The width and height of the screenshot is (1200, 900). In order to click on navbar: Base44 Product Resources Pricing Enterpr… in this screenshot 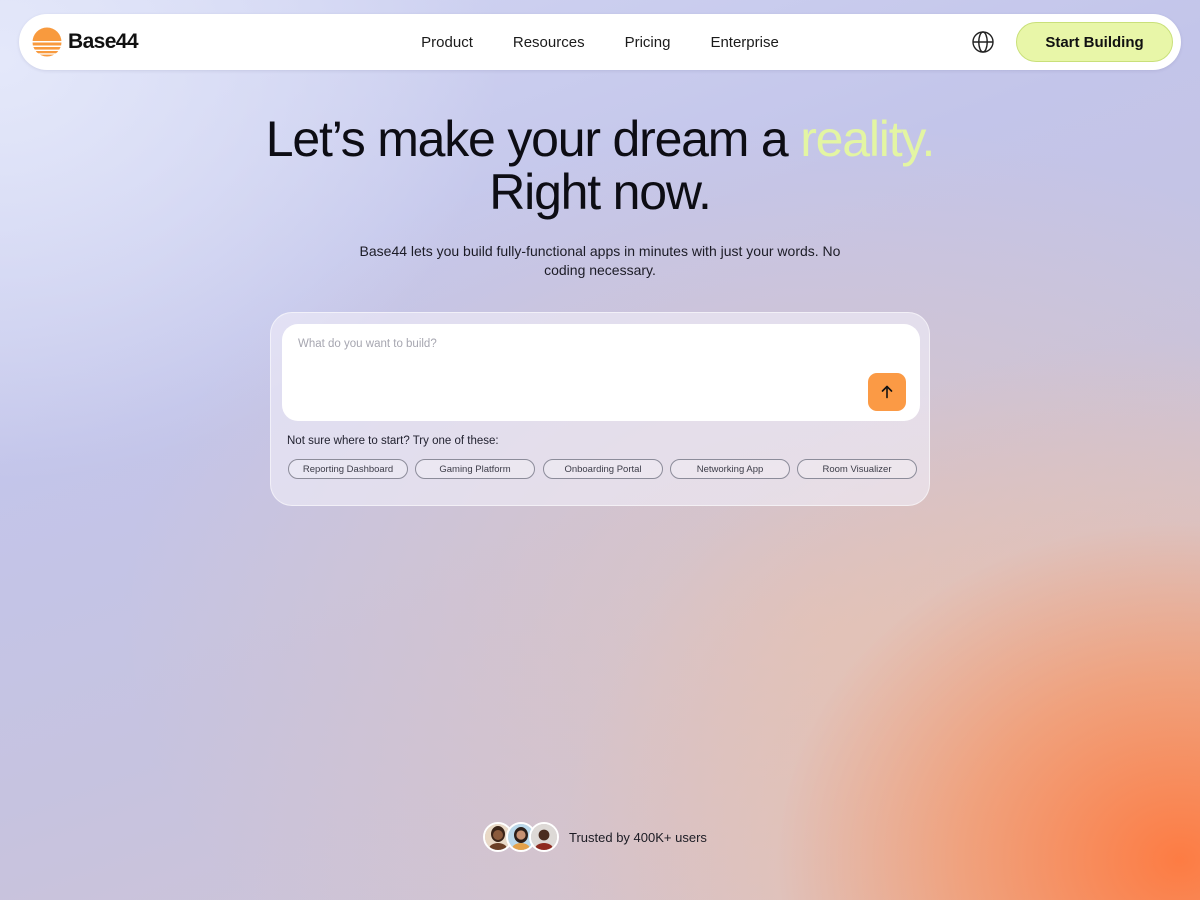, I will do `click(600, 42)`.